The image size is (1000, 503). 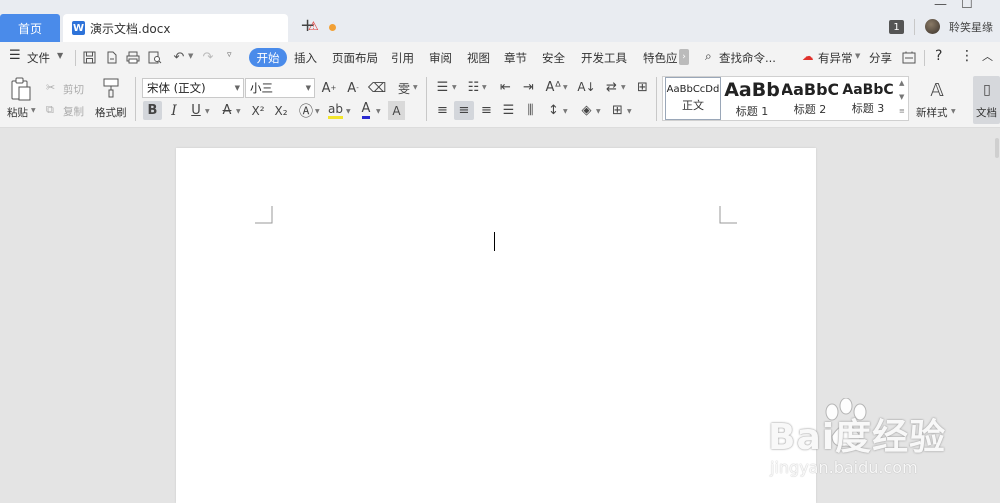 I want to click on shading-icon: ◈, so click(x=586, y=110).